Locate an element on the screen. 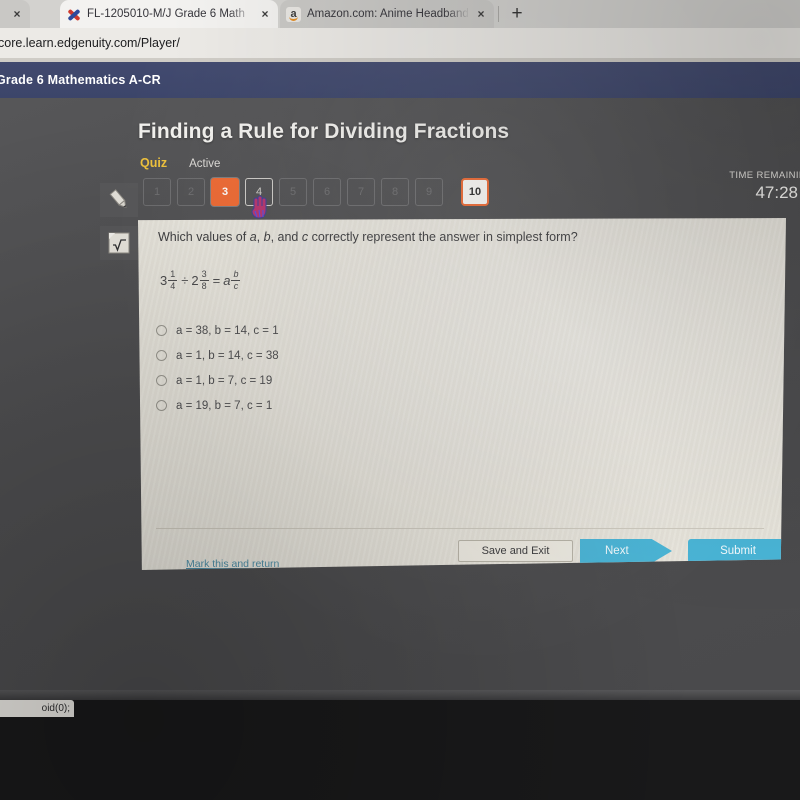 The width and height of the screenshot is (800, 800). course-name: Grade 6 Mathematics A-CR is located at coordinates (80, 80).